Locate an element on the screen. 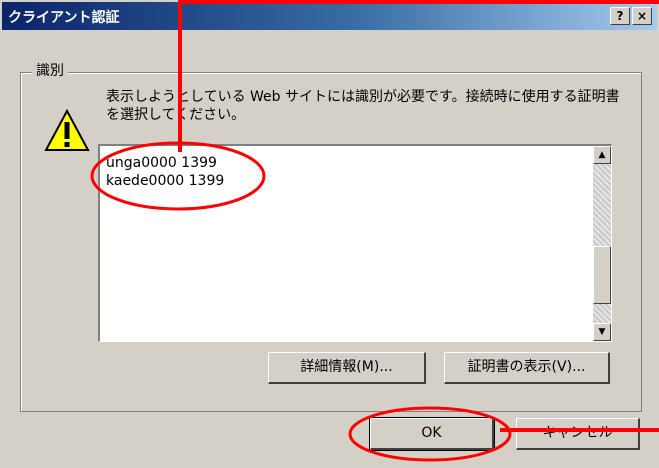  annotation-line-bottom is located at coordinates (579, 430).